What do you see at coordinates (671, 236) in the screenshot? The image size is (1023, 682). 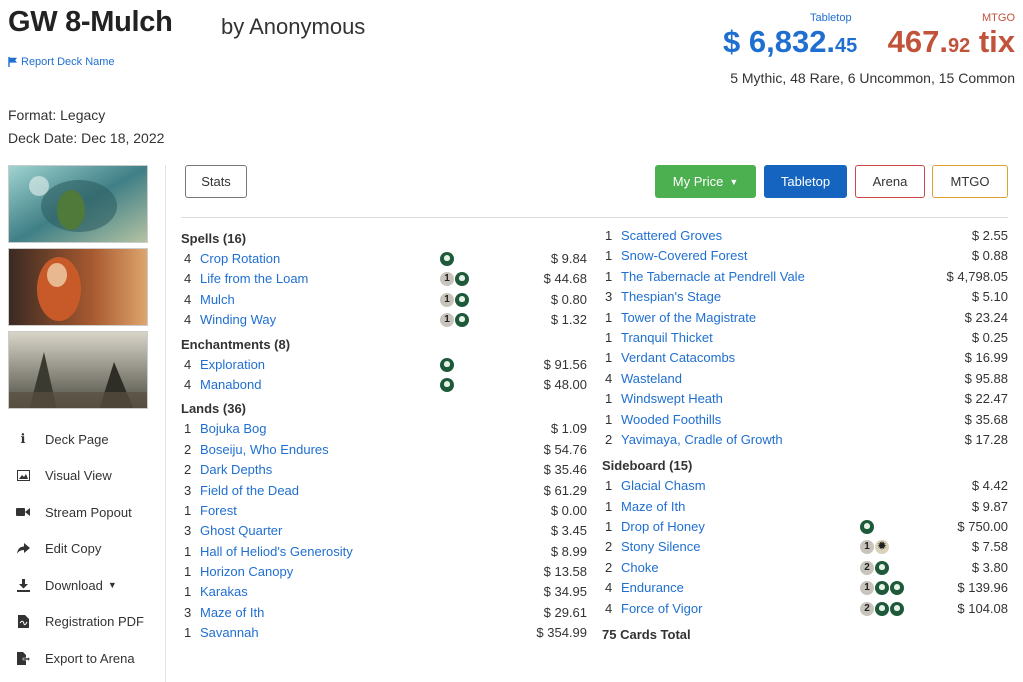 I see `card-name-link: Scattered Groves` at bounding box center [671, 236].